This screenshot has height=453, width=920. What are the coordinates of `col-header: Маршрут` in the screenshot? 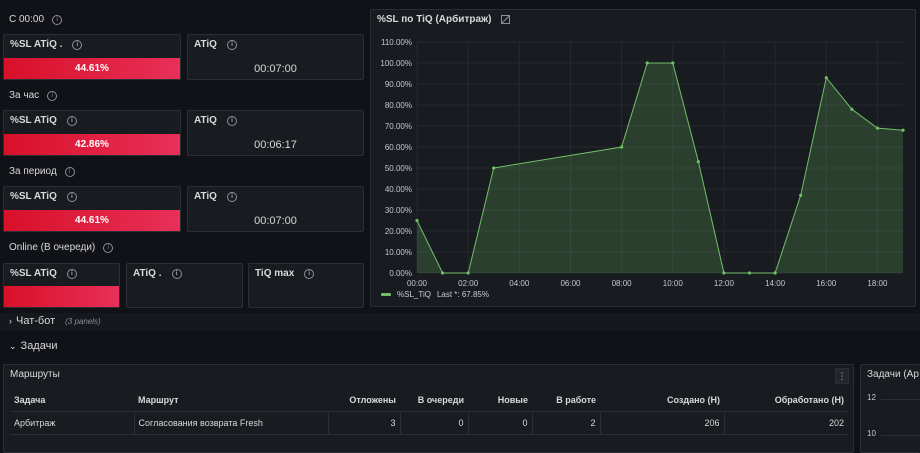 It's located at (231, 400).